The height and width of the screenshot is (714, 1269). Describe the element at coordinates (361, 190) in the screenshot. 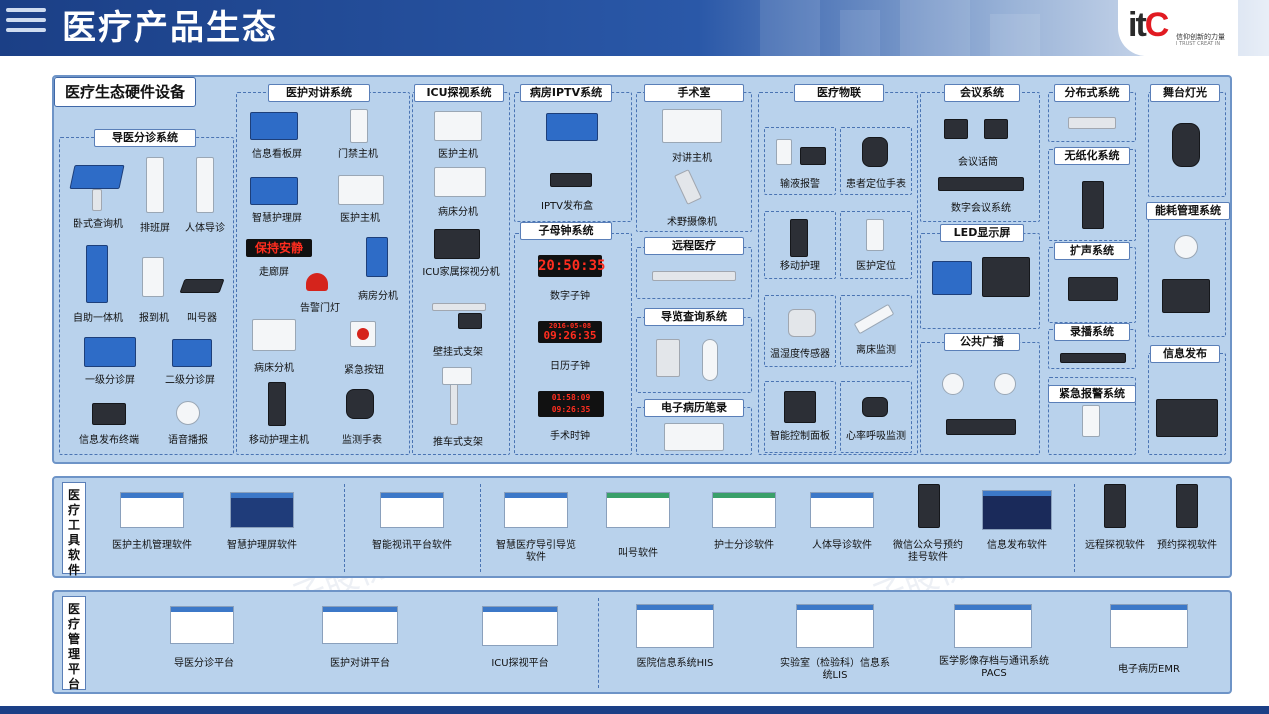

I see `nurse-station-host` at that location.